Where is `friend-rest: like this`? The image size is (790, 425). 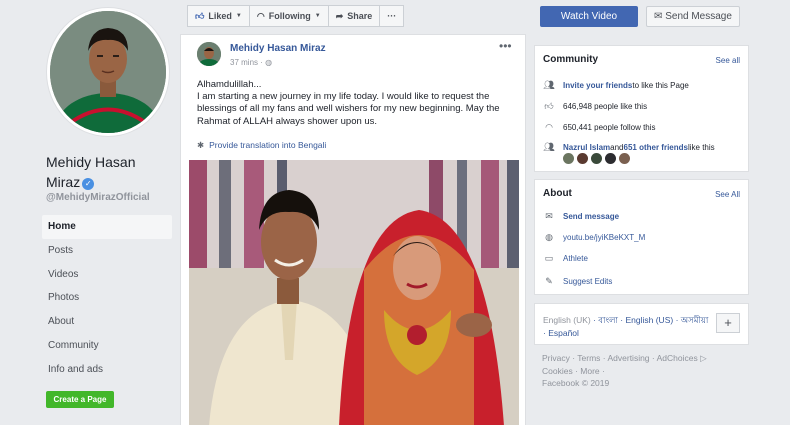 friend-rest: like this is located at coordinates (701, 147).